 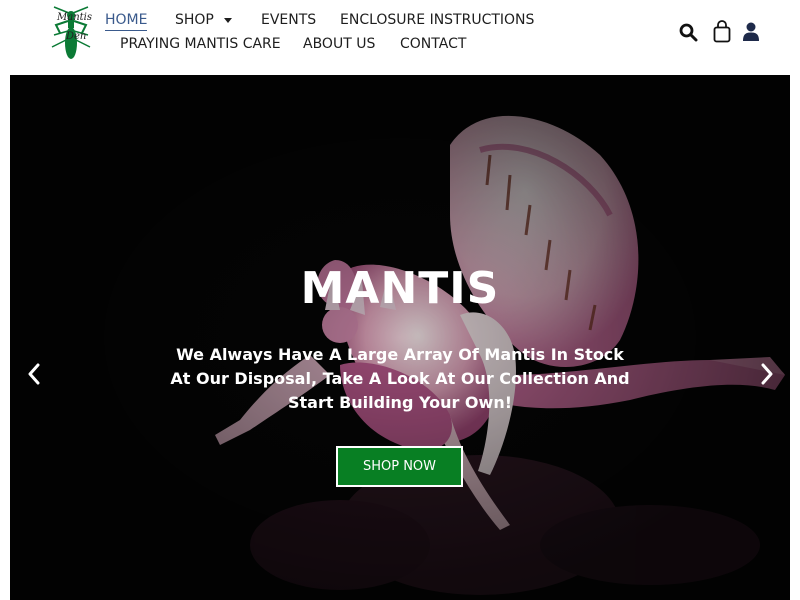 I want to click on chevron-down-icon, so click(x=227, y=20).